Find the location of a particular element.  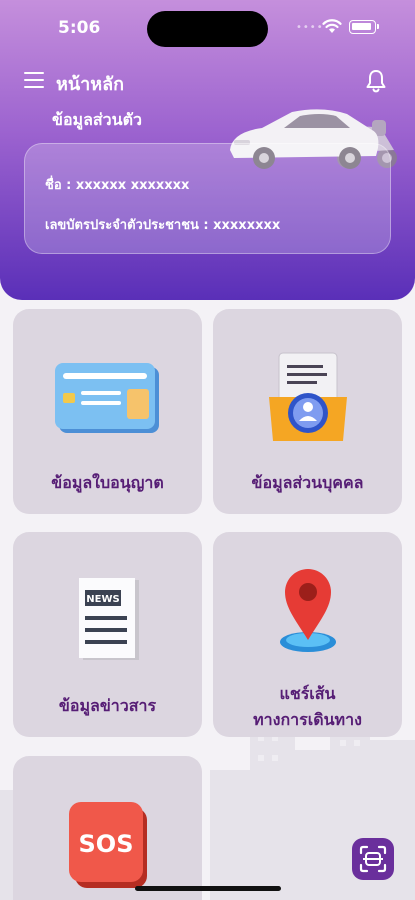

status-bar: 5:06 •••• is located at coordinates (207, 28).